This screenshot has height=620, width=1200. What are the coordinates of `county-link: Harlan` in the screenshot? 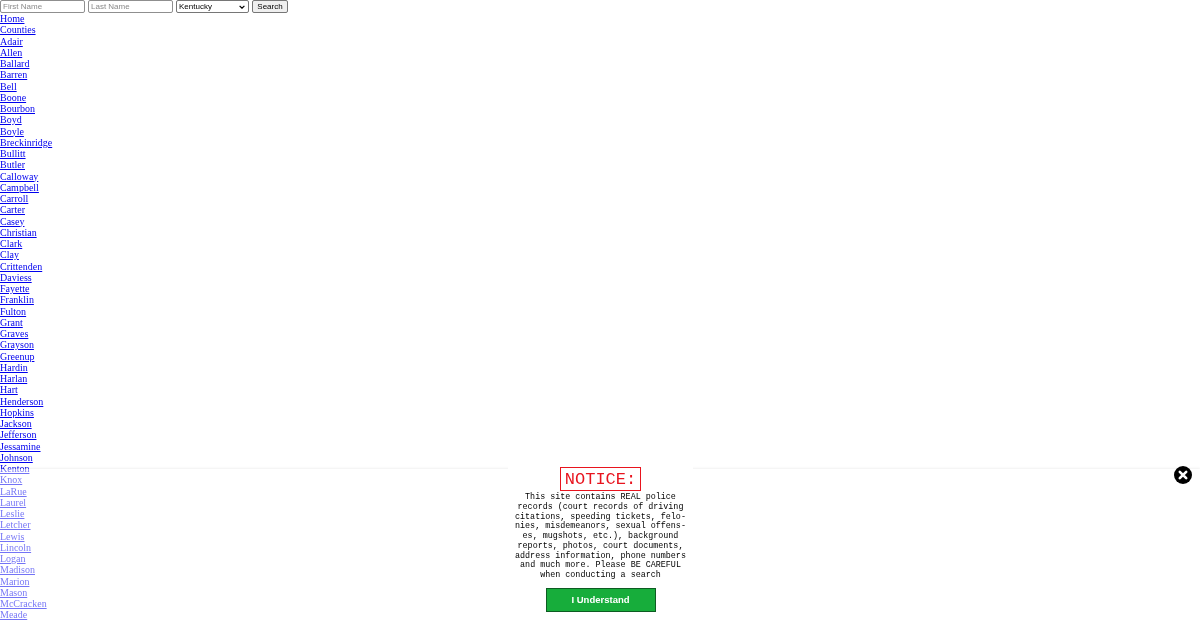 It's located at (14, 379).